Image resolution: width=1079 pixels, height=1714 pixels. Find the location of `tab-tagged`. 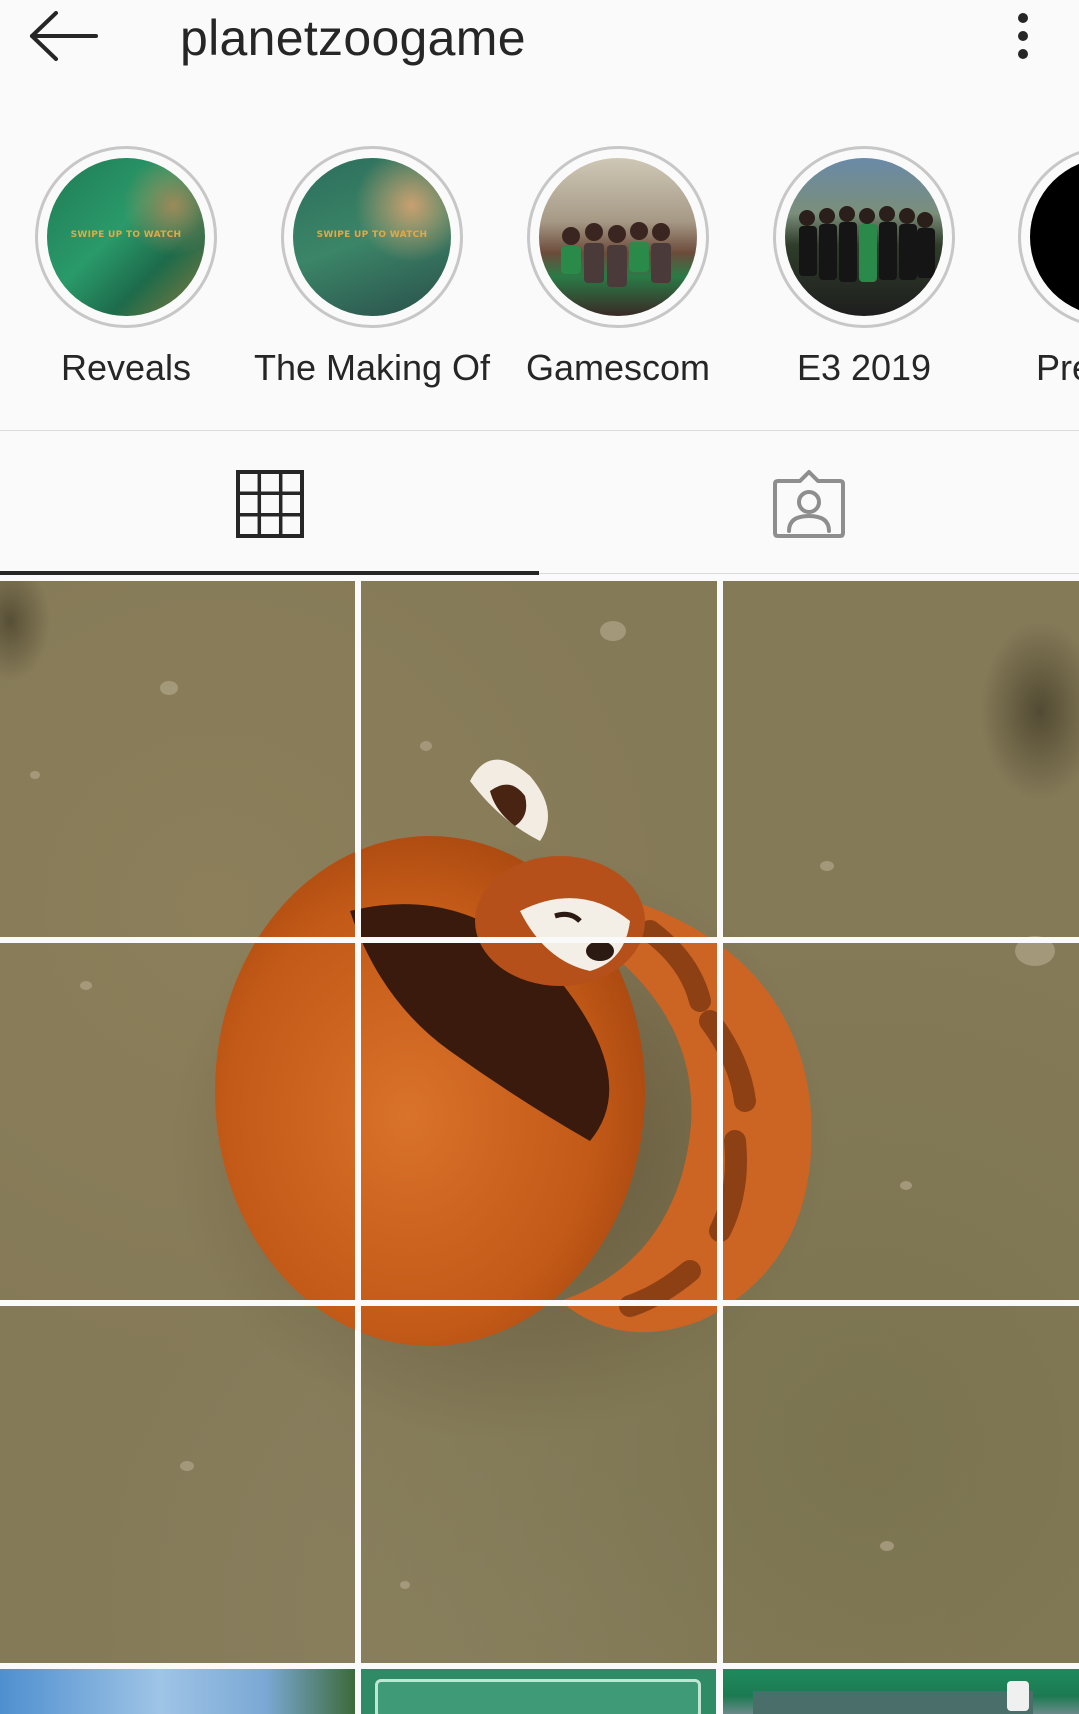

tab-tagged is located at coordinates (808, 503).